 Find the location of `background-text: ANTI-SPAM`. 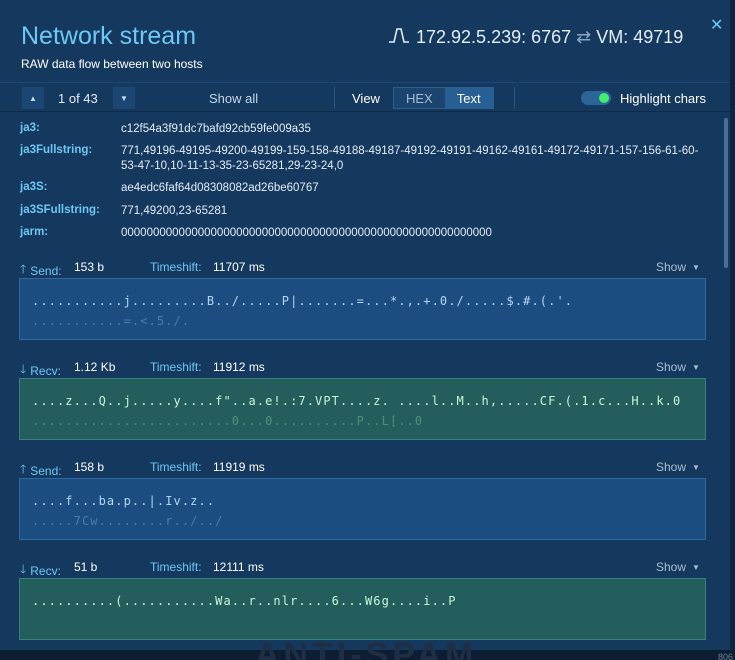

background-text: ANTI-SPAM is located at coordinates (366, 648).